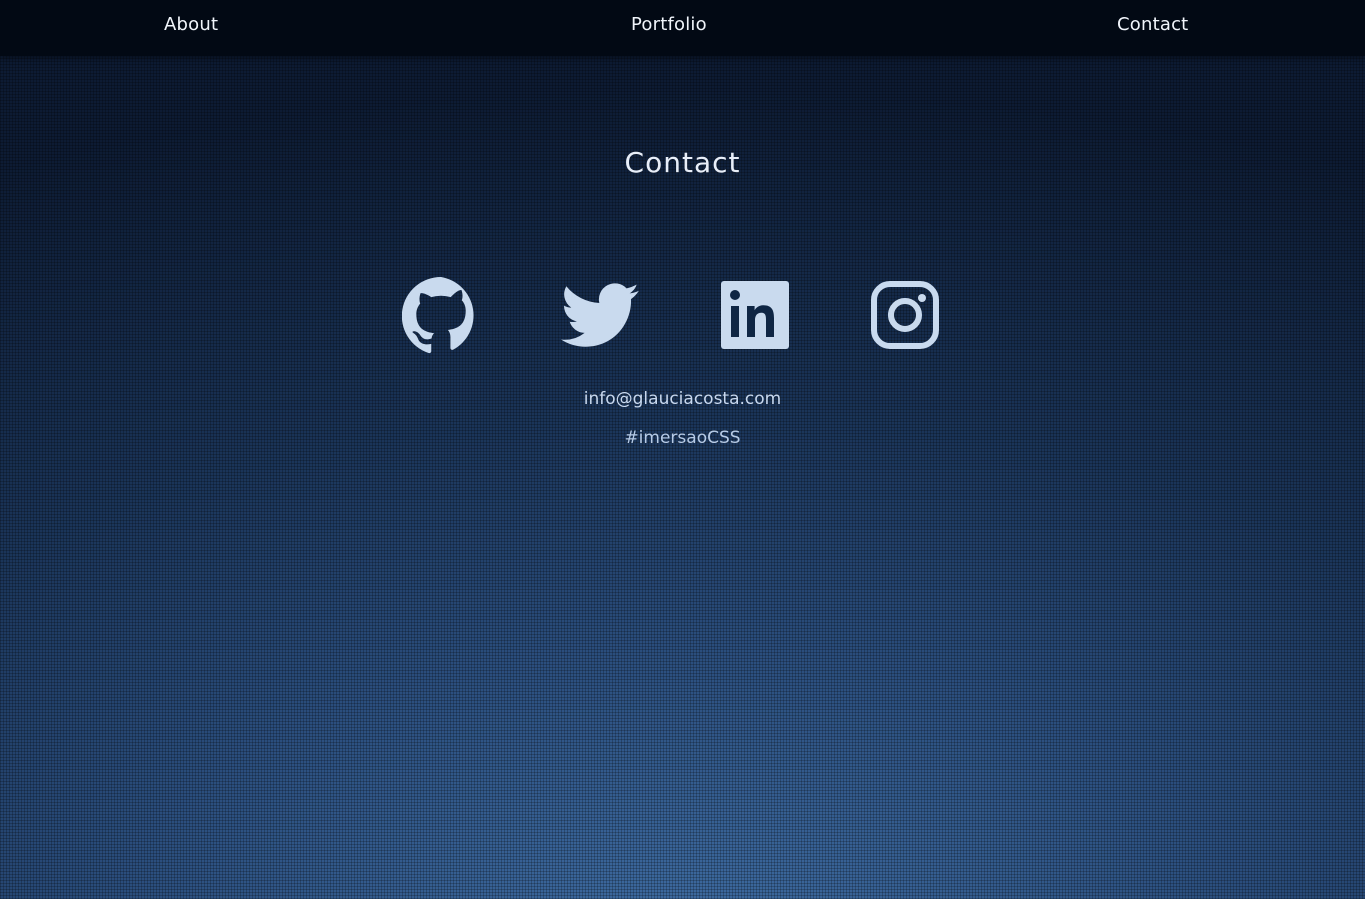  What do you see at coordinates (682, 162) in the screenshot?
I see `contact-title: Contact` at bounding box center [682, 162].